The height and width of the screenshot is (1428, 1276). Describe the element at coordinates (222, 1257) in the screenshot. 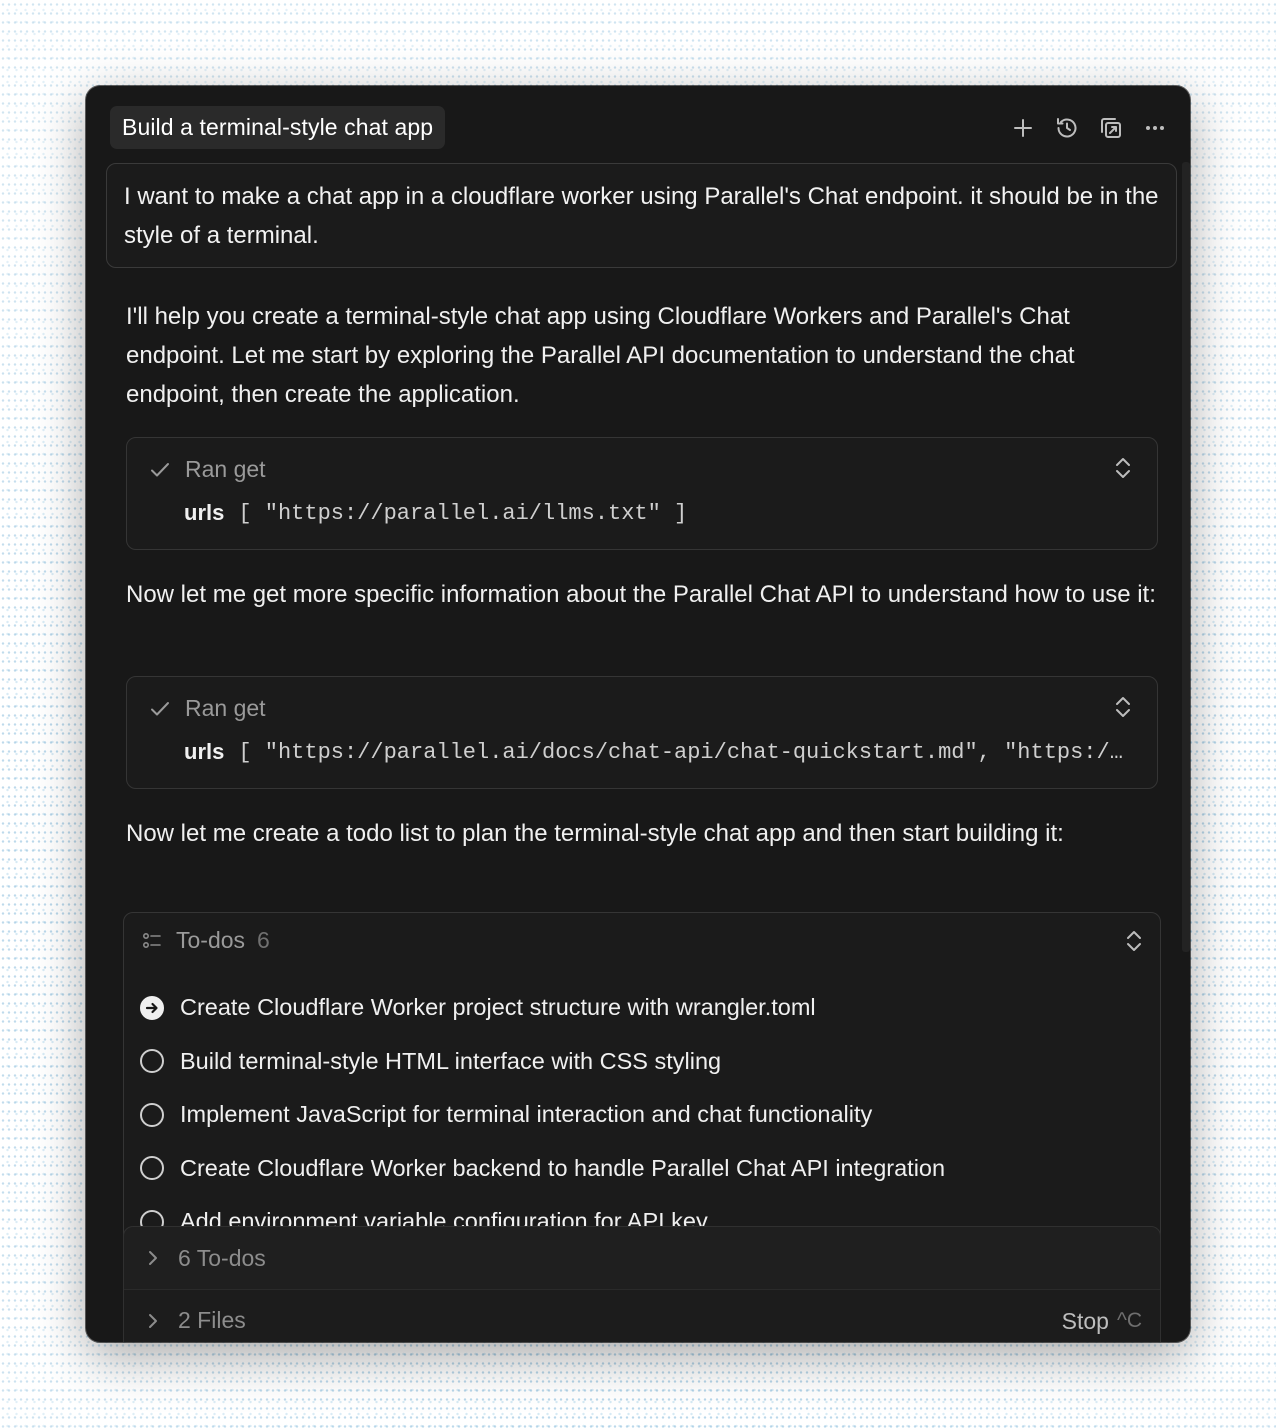

I see `todos-summary-label: 6 To-dos` at that location.